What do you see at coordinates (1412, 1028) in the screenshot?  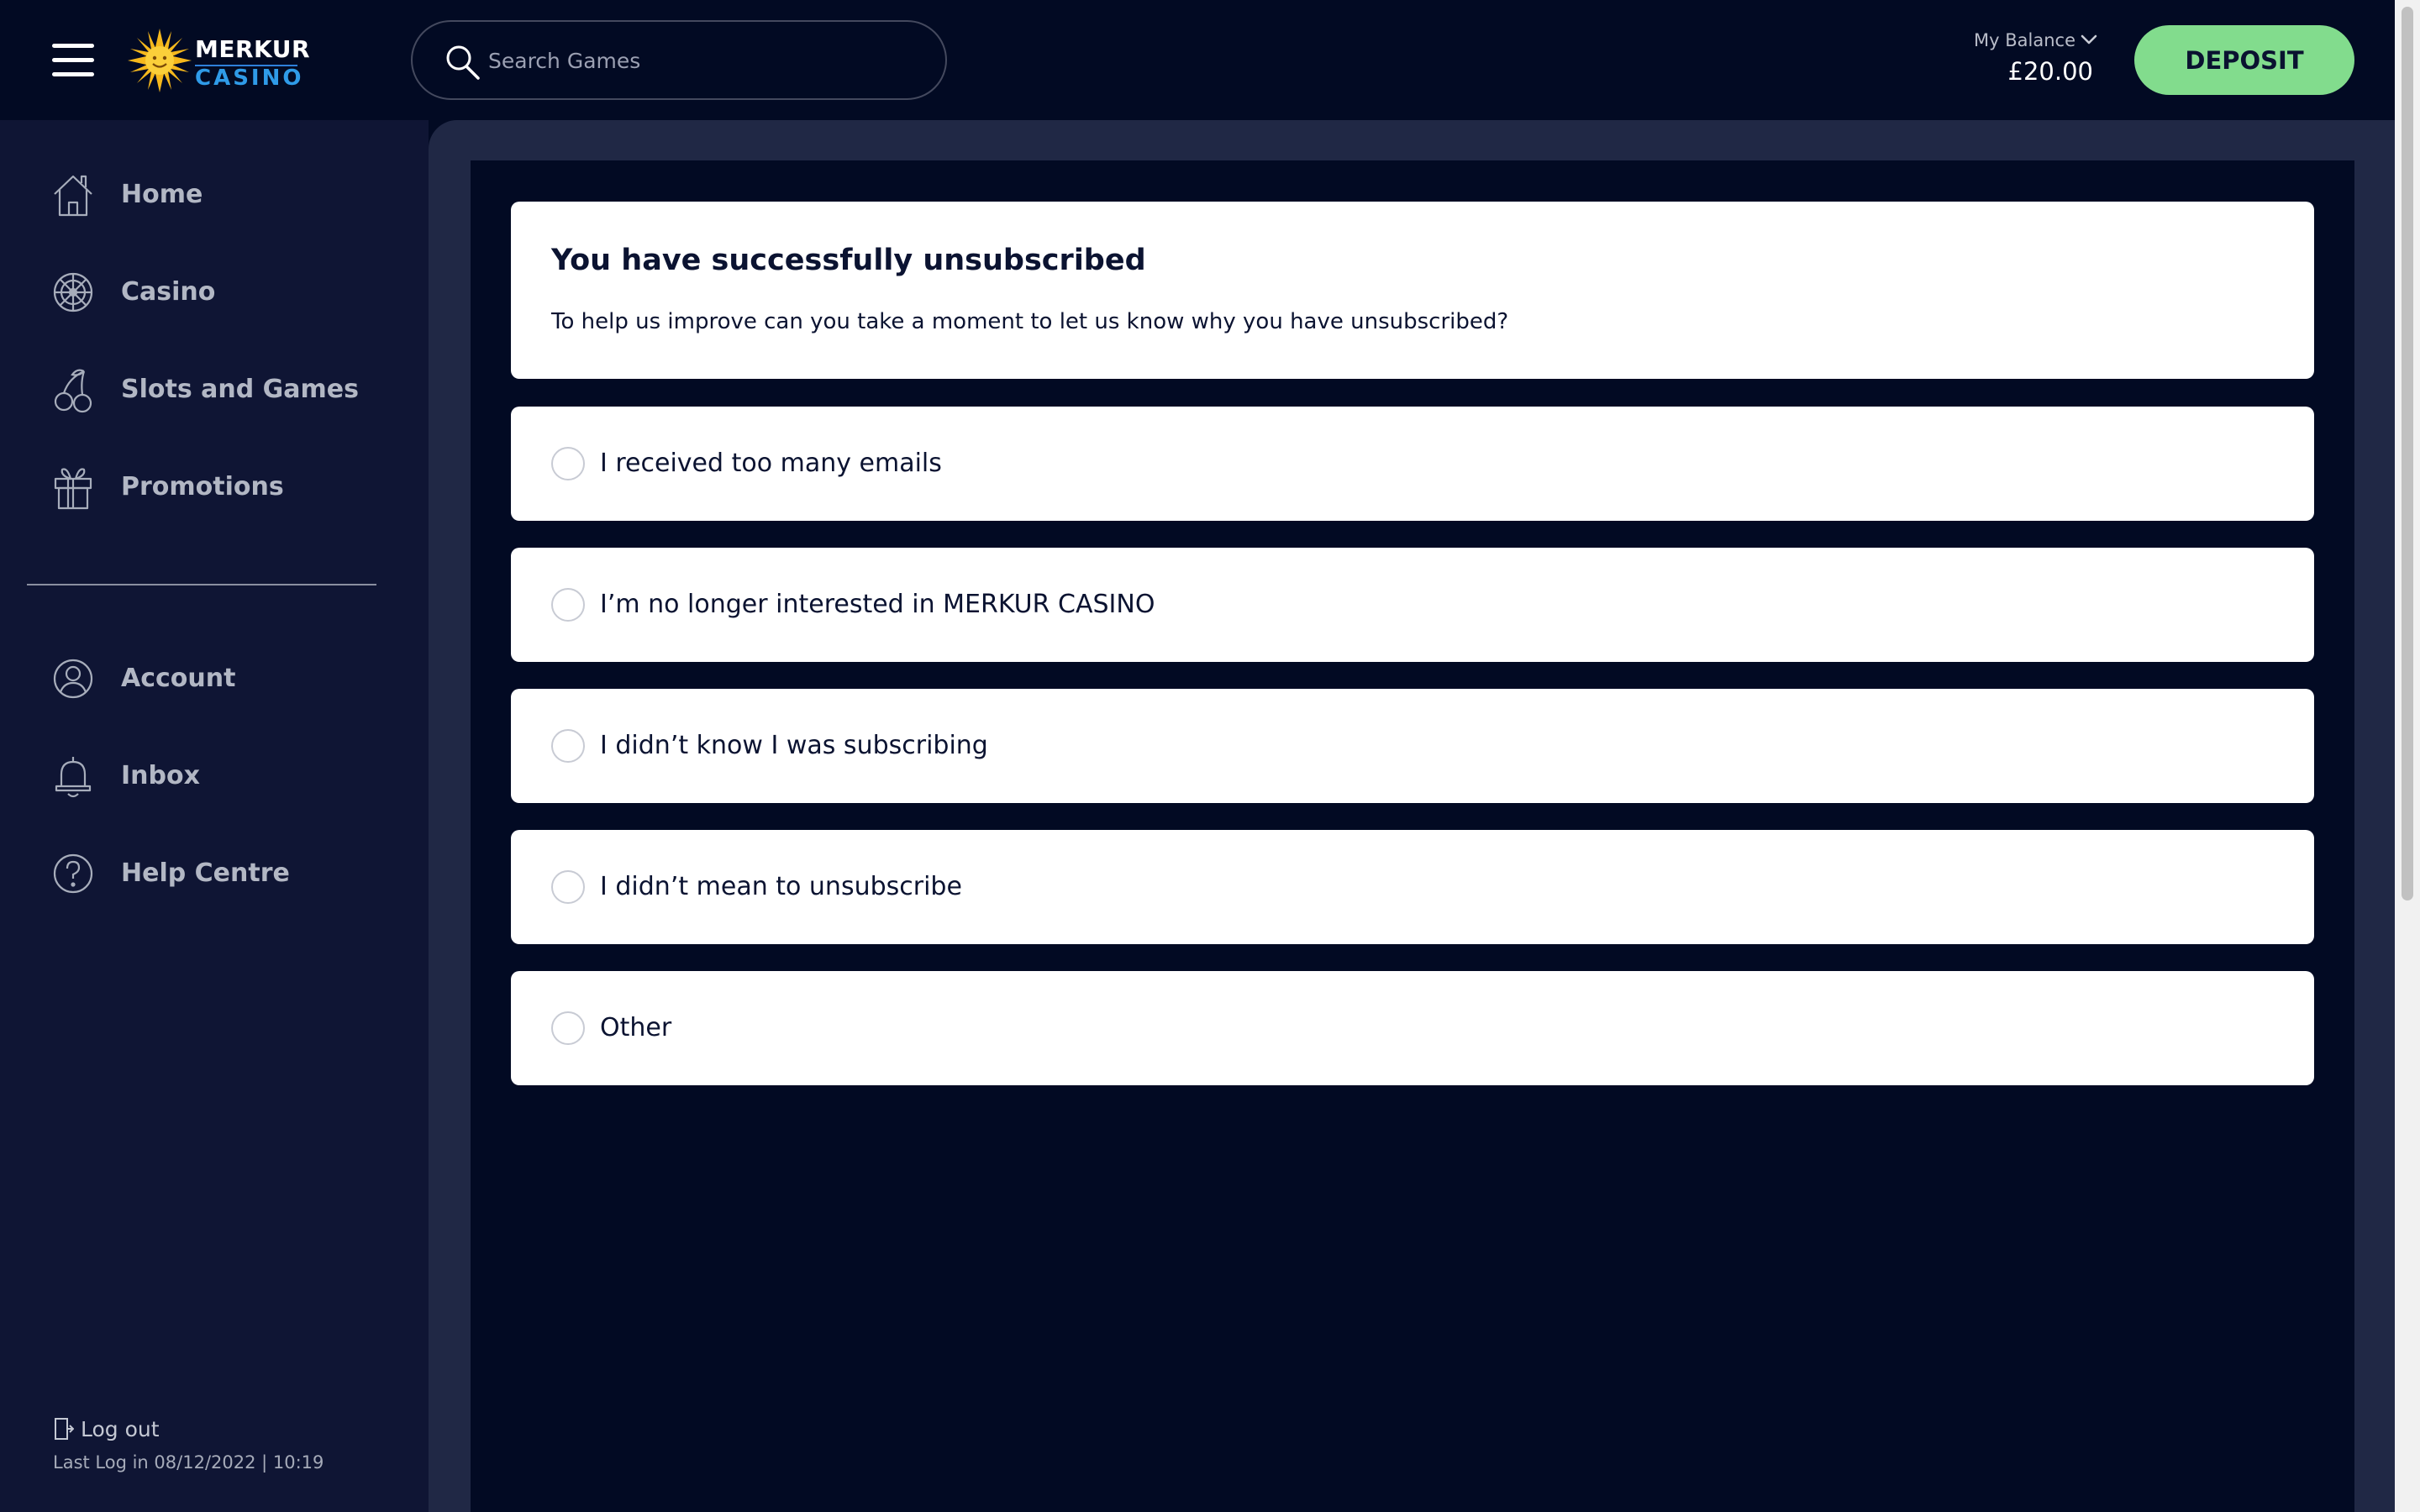 I see `reason-option: Other` at bounding box center [1412, 1028].